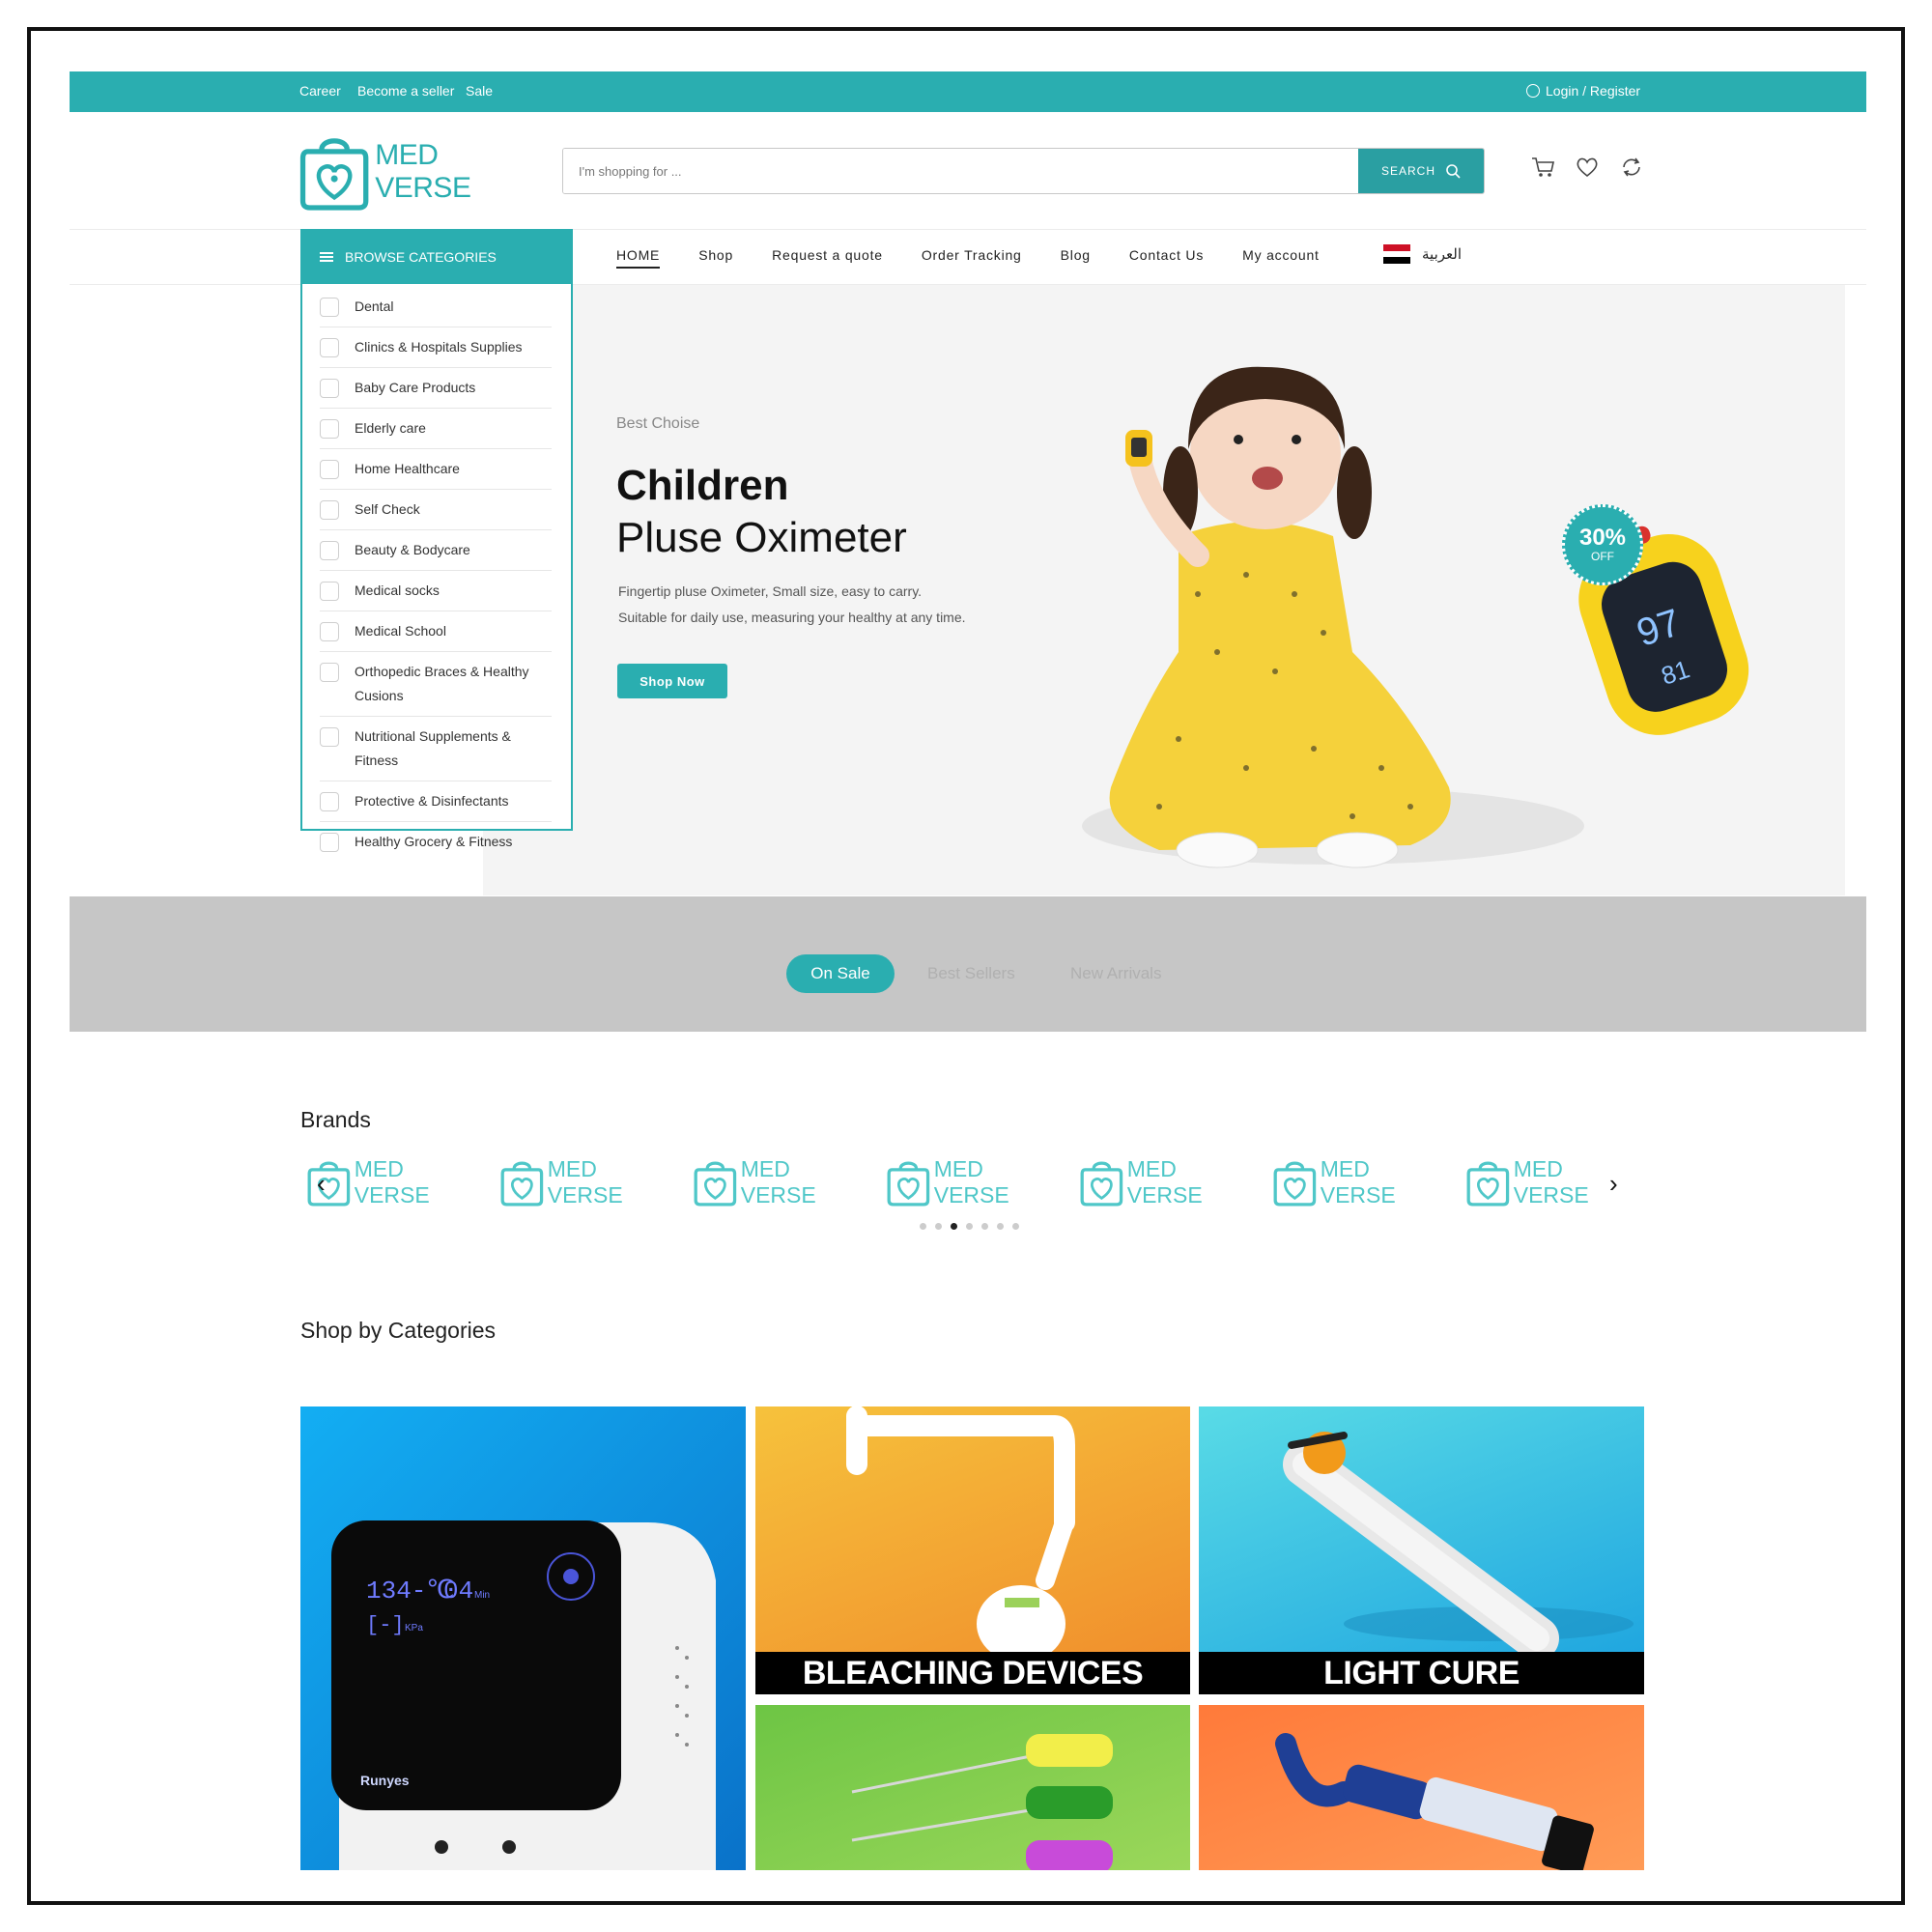 Image resolution: width=1932 pixels, height=1932 pixels. I want to click on header-icons, so click(1587, 167).